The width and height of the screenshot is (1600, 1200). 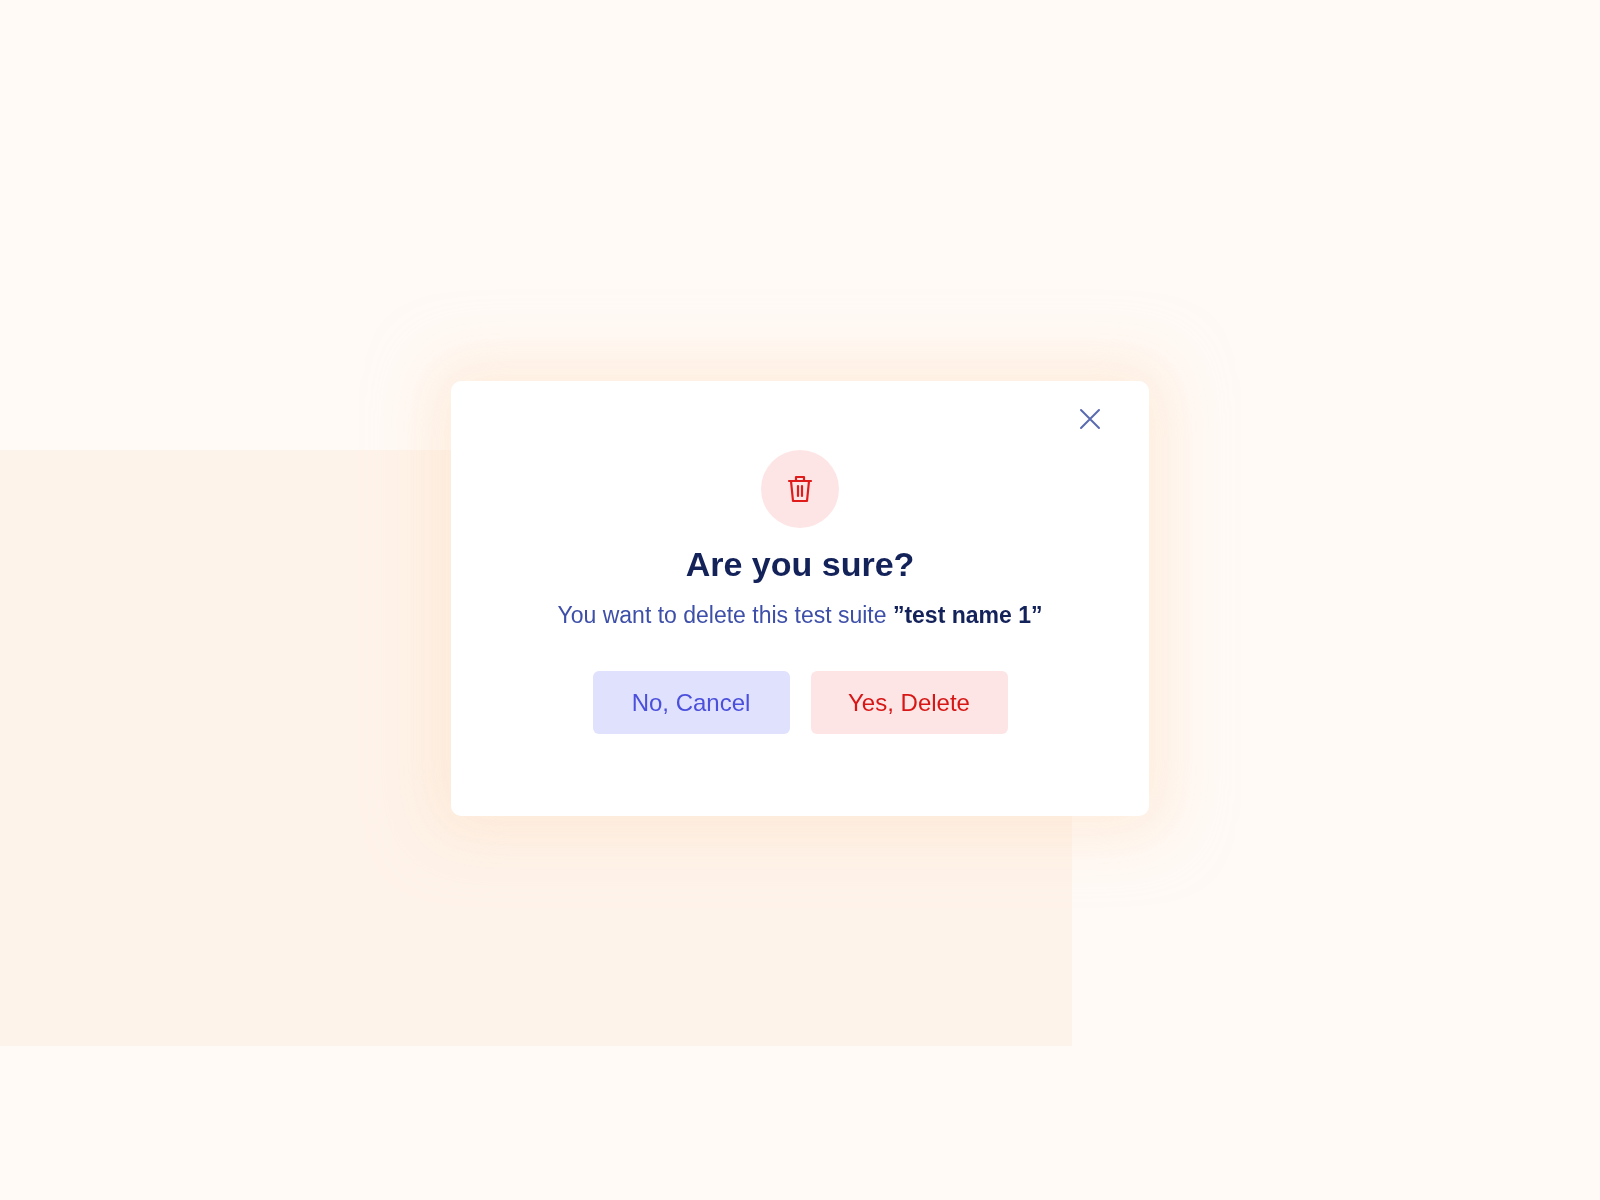 I want to click on cancel-button: No, Cancel, so click(x=691, y=702).